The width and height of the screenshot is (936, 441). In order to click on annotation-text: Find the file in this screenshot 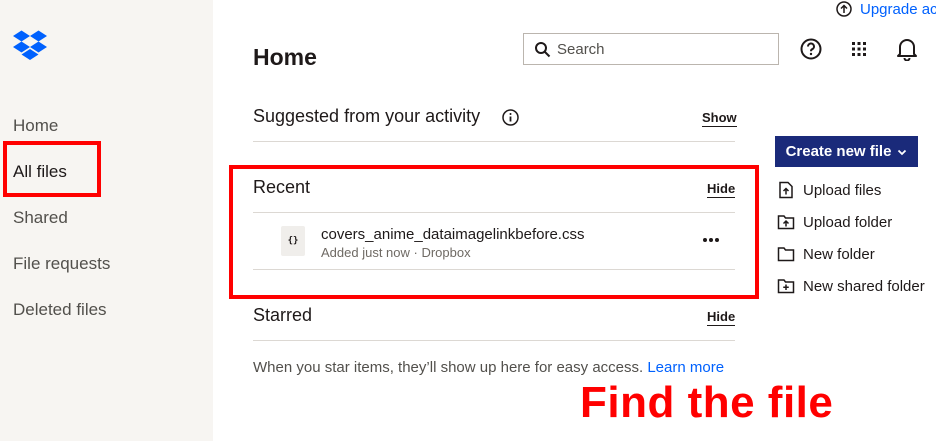, I will do `click(707, 402)`.